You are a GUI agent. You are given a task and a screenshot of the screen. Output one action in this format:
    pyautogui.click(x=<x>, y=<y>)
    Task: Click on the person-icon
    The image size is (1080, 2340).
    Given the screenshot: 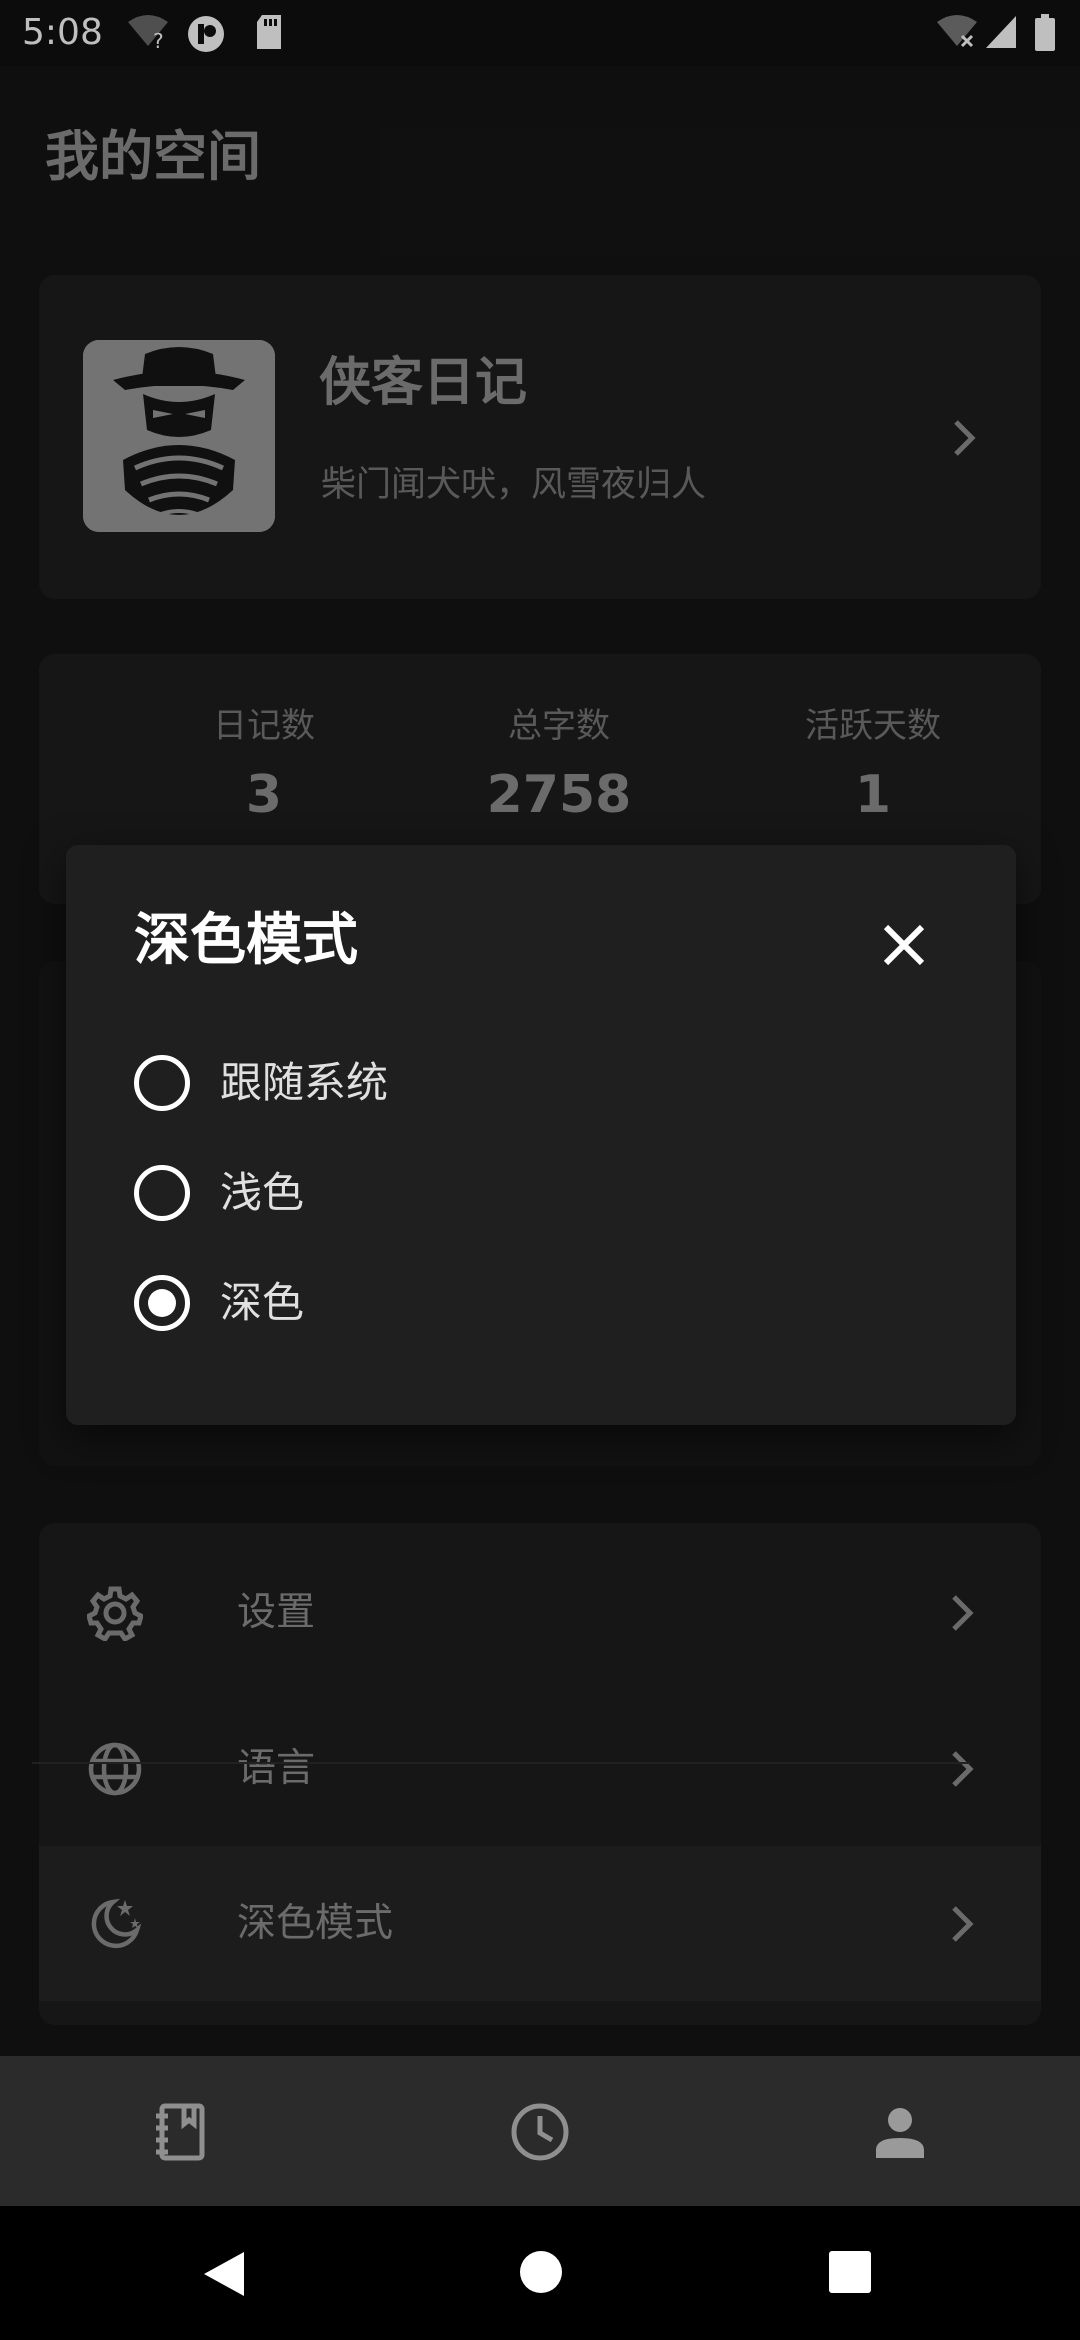 What is the action you would take?
    pyautogui.click(x=900, y=2132)
    